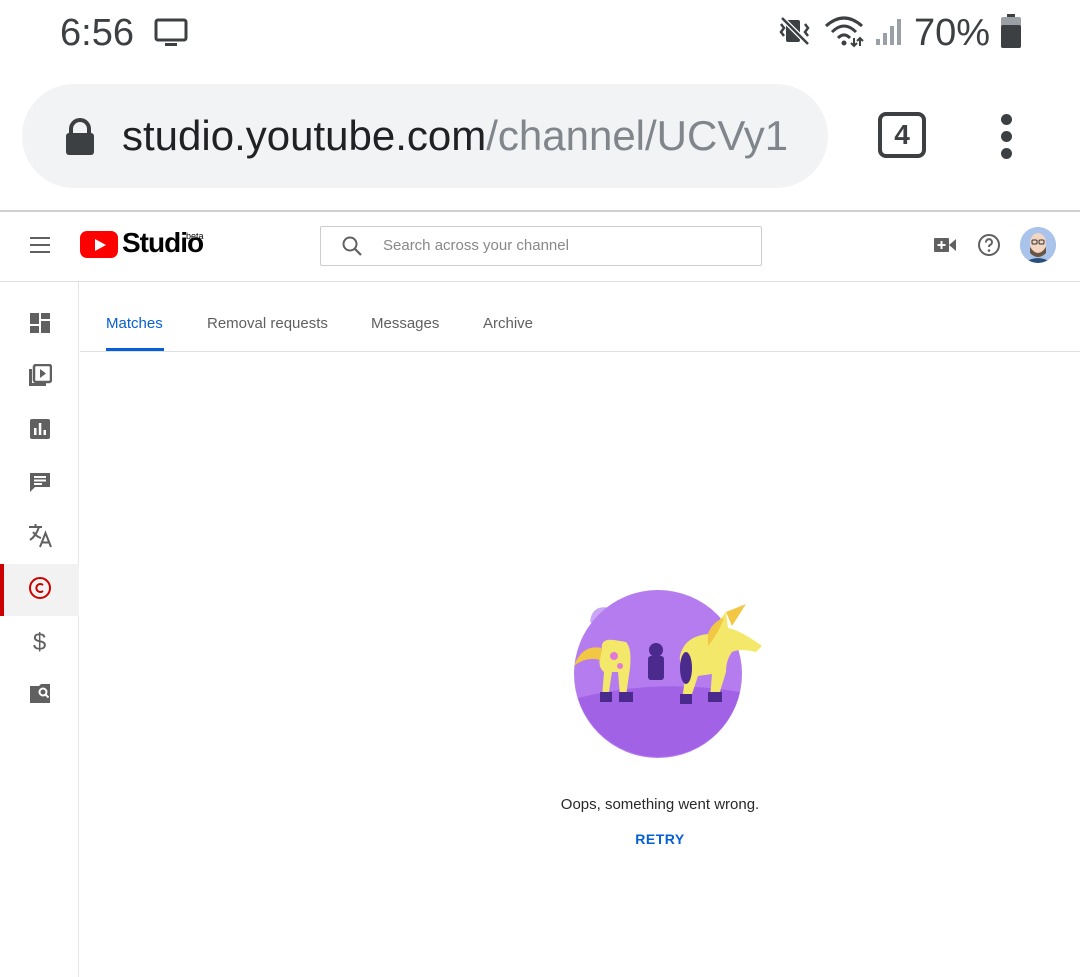  I want to click on url-path: /channel/UCVy1, so click(637, 135).